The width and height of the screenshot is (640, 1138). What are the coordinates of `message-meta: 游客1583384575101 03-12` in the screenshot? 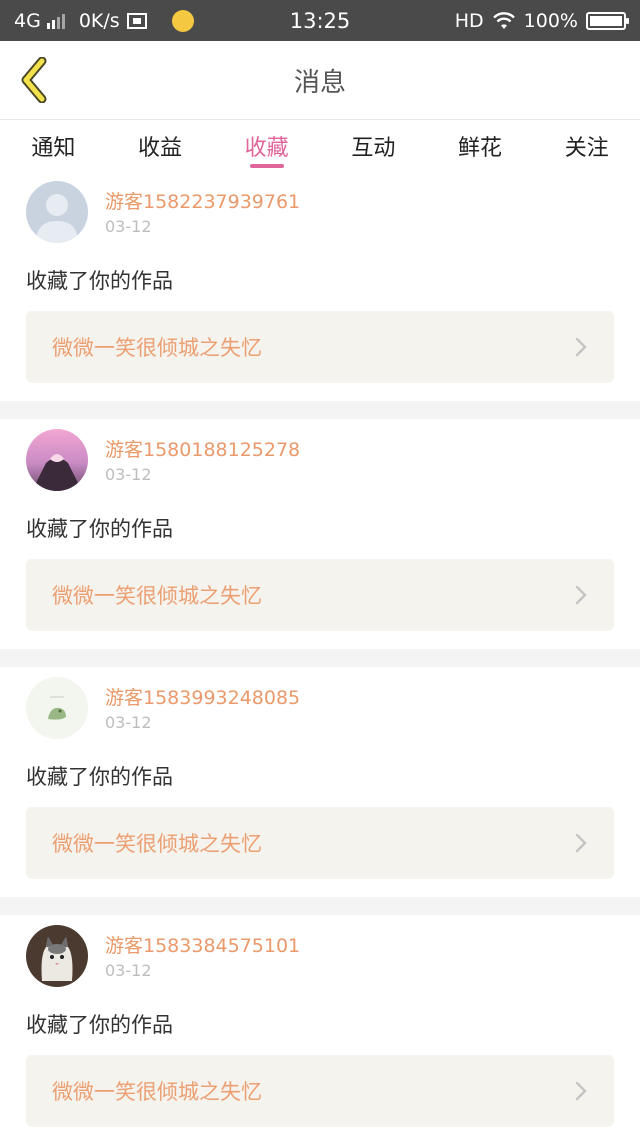 It's located at (202, 952).